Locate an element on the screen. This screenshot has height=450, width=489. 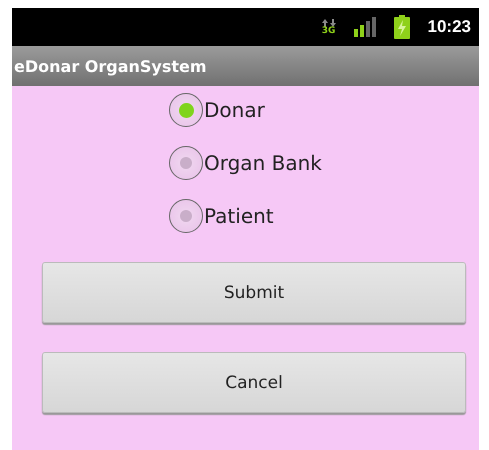
clock-time: 10:23 is located at coordinates (449, 27).